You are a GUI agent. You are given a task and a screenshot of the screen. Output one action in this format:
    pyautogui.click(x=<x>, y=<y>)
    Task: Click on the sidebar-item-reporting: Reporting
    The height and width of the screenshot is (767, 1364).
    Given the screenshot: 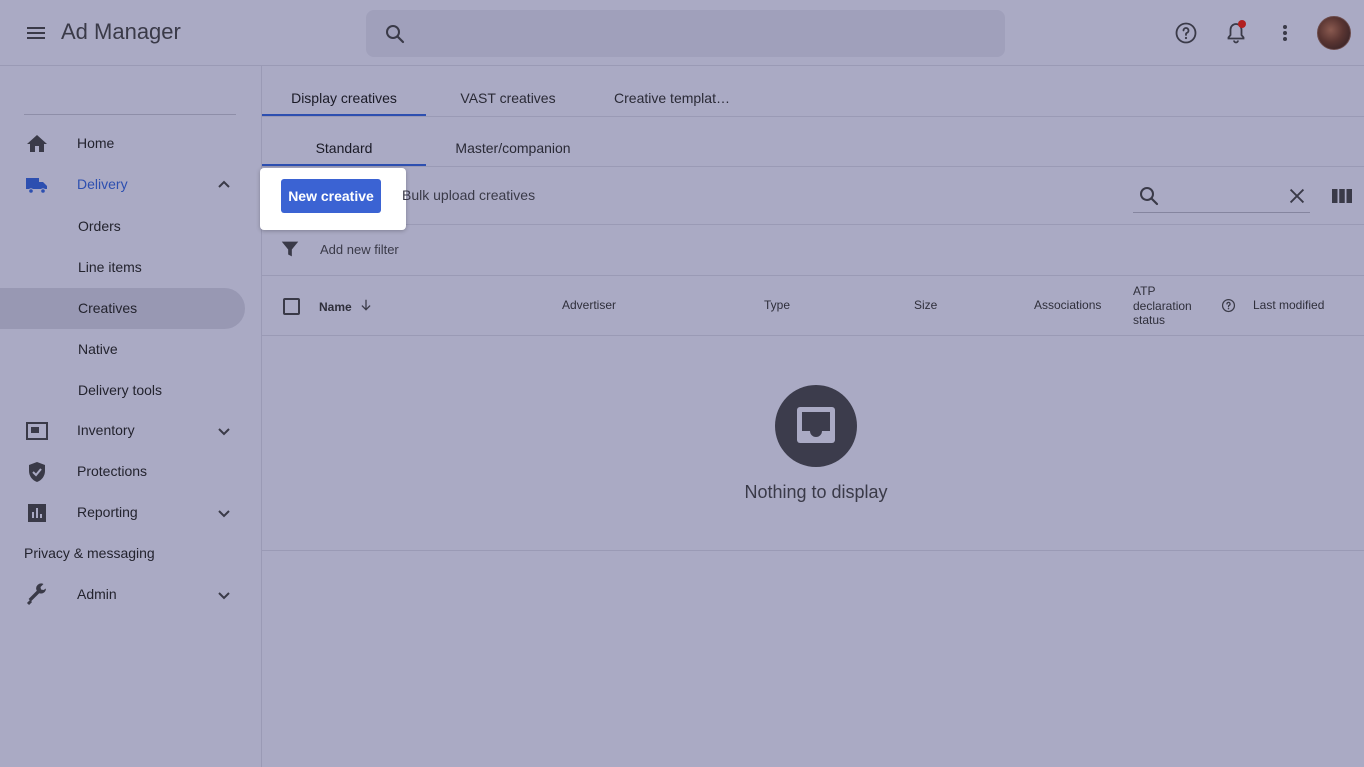 What is the action you would take?
    pyautogui.click(x=122, y=512)
    